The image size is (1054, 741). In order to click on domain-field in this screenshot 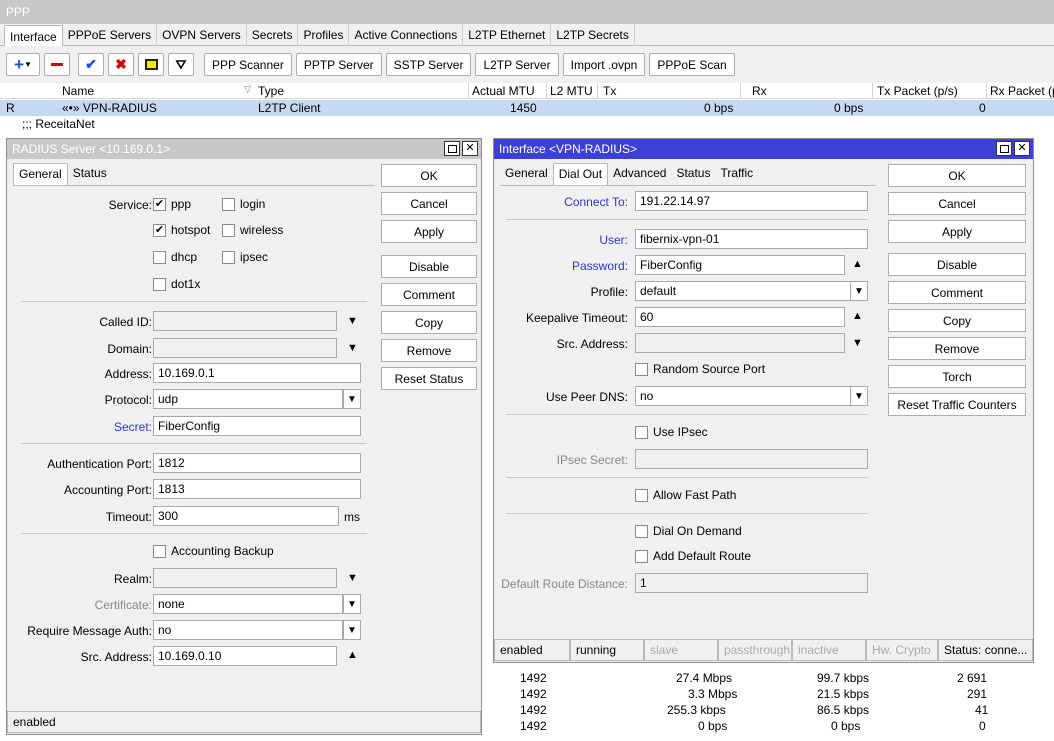, I will do `click(245, 348)`.